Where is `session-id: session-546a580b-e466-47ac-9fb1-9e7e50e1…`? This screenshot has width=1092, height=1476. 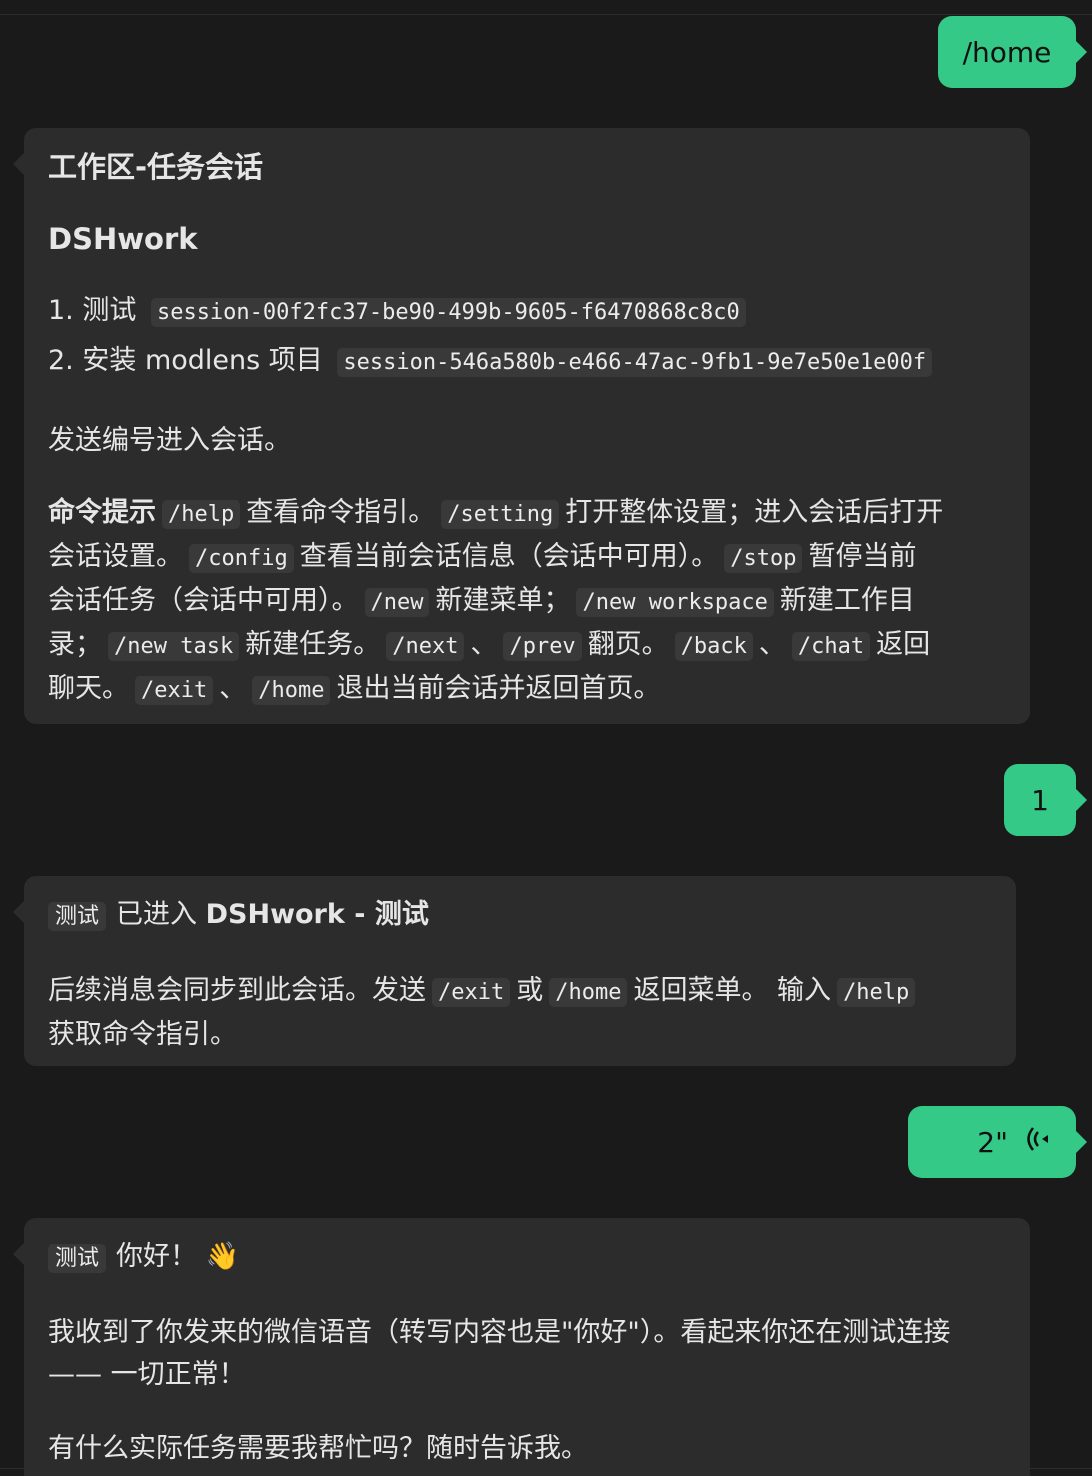
session-id: session-546a580b-e466-47ac-9fb1-9e7e50e1… is located at coordinates (635, 362).